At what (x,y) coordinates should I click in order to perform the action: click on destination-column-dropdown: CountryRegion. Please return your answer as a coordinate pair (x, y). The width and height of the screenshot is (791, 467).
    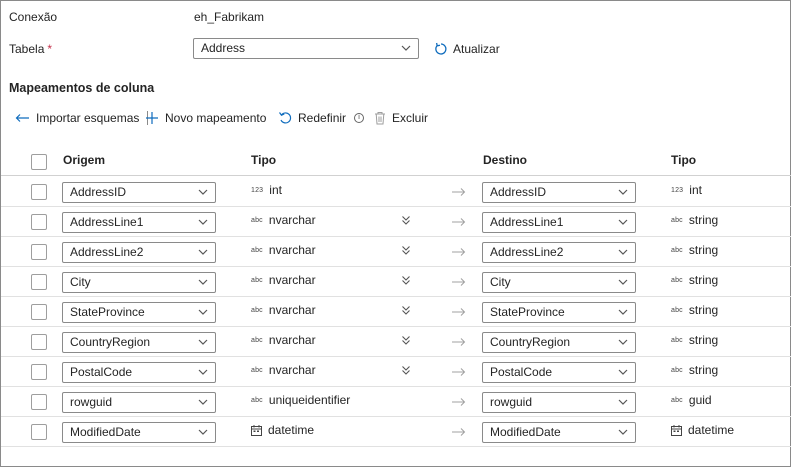
    Looking at the image, I should click on (559, 342).